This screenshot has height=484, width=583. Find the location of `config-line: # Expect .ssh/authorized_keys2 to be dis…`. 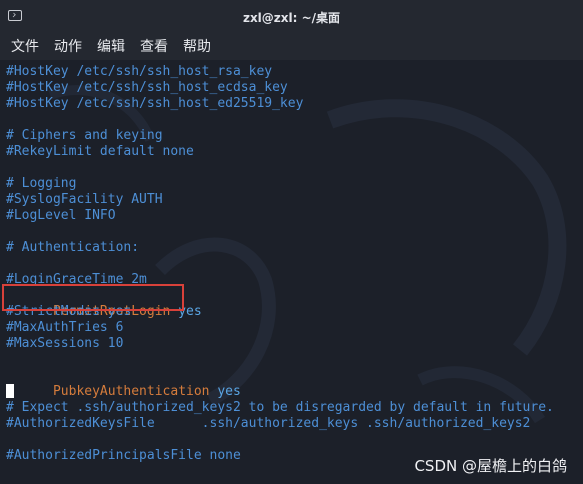

config-line: # Expect .ssh/authorized_keys2 to be dis… is located at coordinates (280, 407).